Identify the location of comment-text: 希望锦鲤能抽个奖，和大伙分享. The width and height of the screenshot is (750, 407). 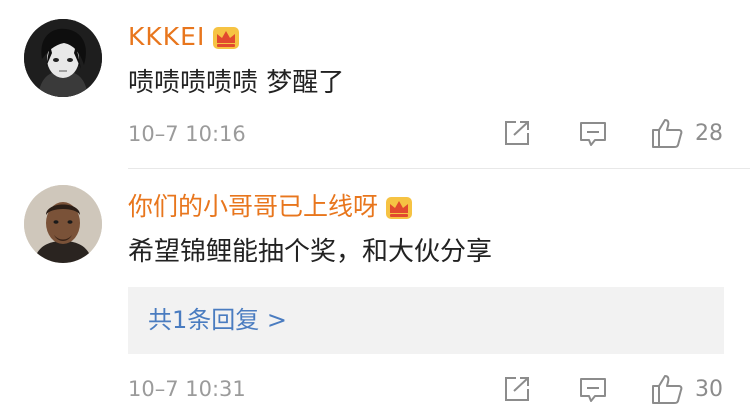
(310, 252).